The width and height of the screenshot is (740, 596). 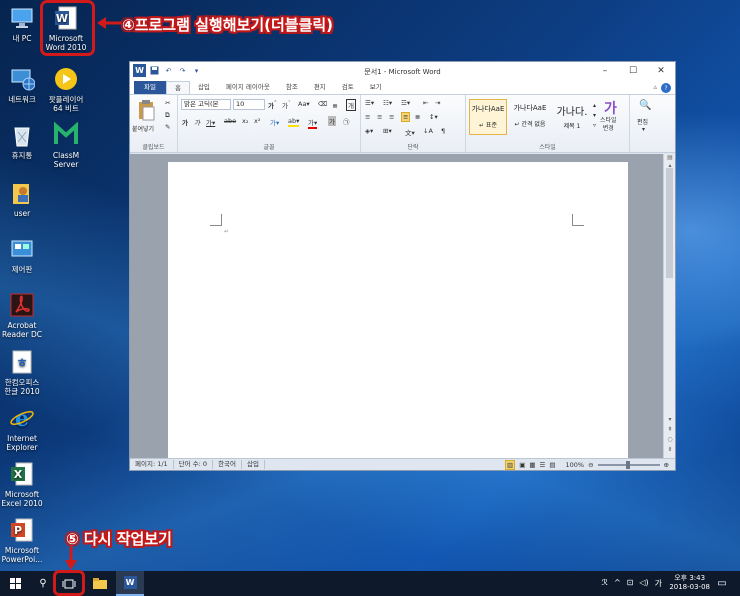 What do you see at coordinates (379, 117) in the screenshot?
I see `align-center-icon: ≡` at bounding box center [379, 117].